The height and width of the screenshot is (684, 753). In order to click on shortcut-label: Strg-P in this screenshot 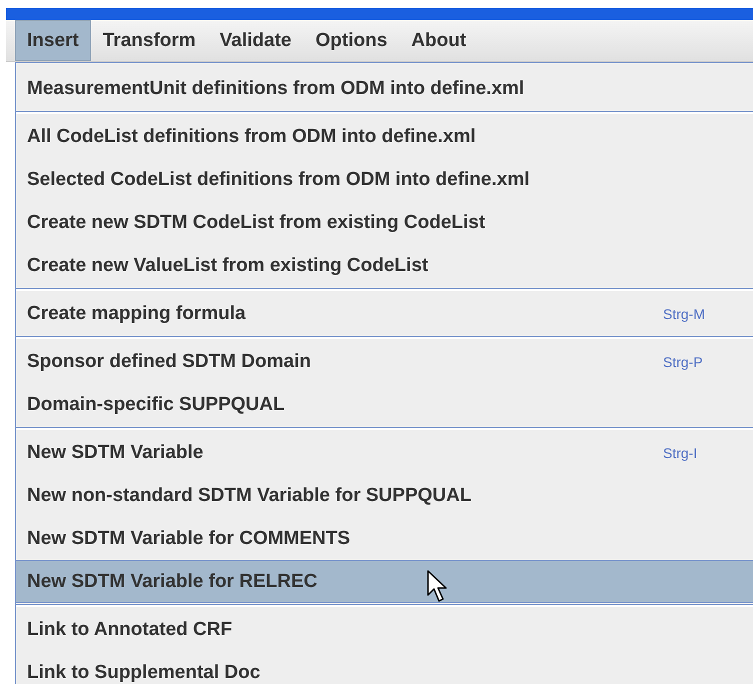, I will do `click(683, 362)`.